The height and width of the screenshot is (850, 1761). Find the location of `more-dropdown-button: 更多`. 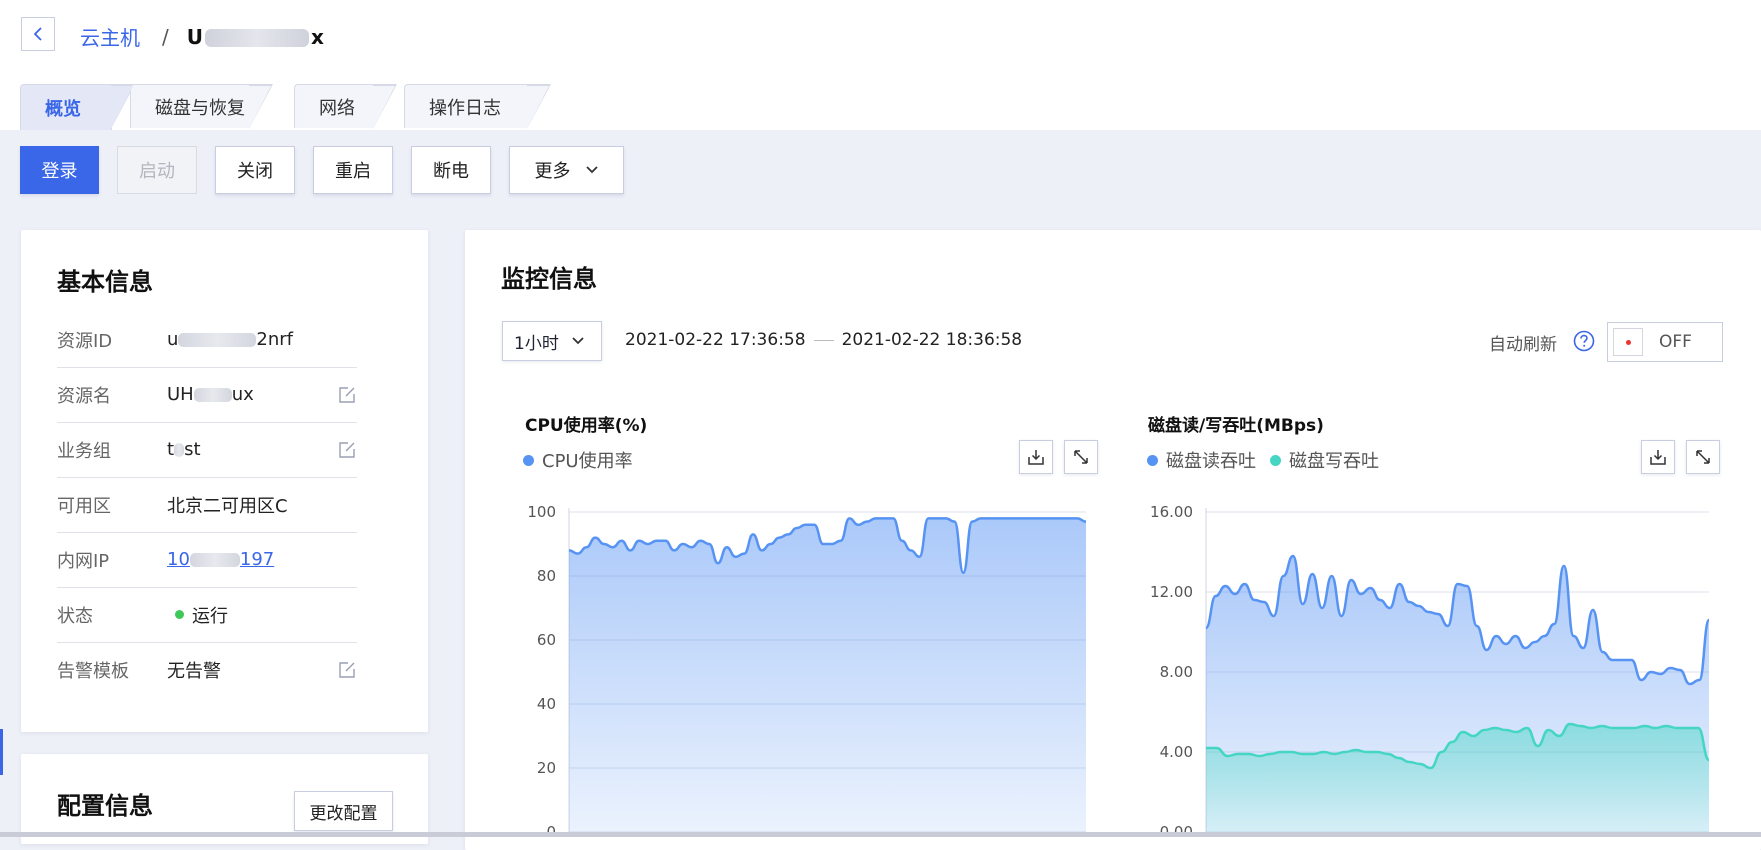

more-dropdown-button: 更多 is located at coordinates (566, 170).